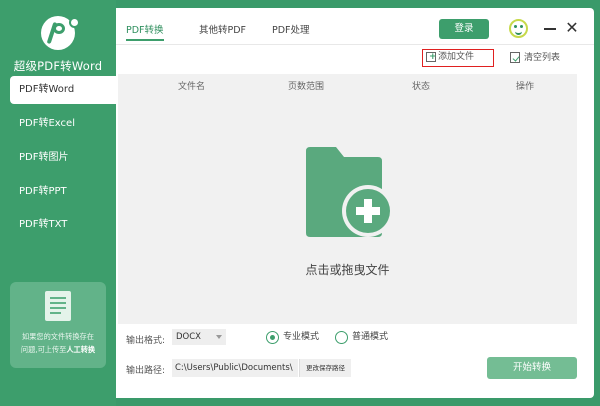 This screenshot has height=406, width=600. What do you see at coordinates (347, 270) in the screenshot?
I see `drop-hint-text: 点击或拖曳文件` at bounding box center [347, 270].